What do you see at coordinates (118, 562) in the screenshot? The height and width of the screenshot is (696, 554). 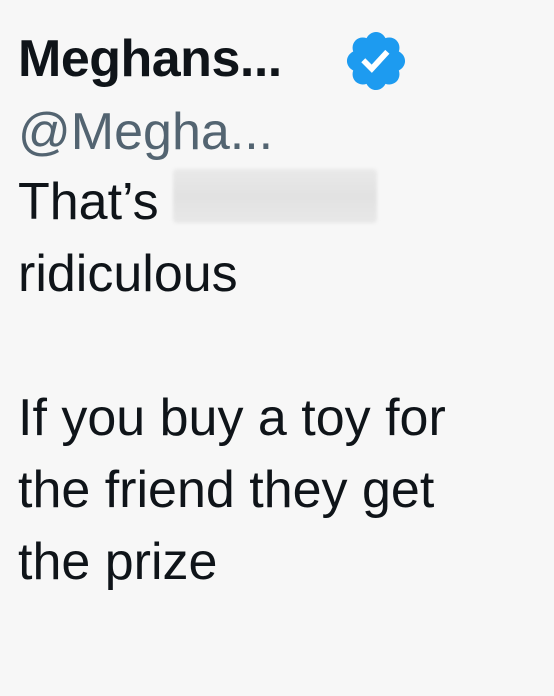 I see `tweet-line-5: the prize` at bounding box center [118, 562].